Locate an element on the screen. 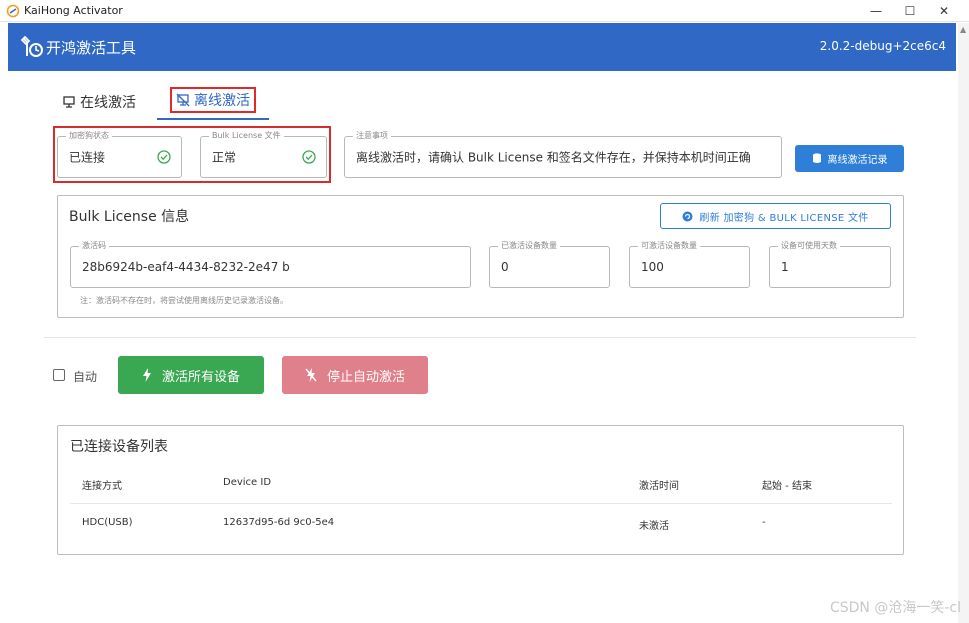  app-logo-icon is located at coordinates (13, 11).